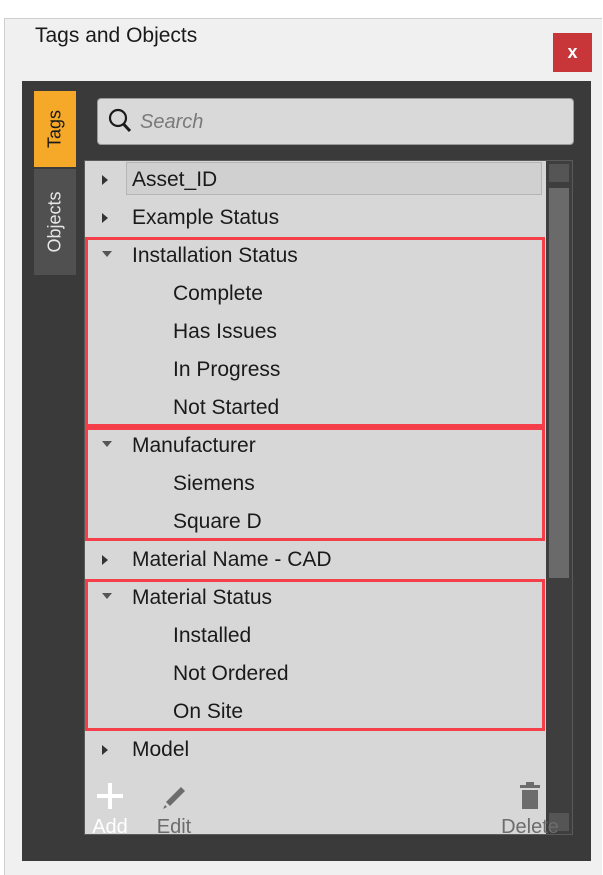 The height and width of the screenshot is (875, 603). What do you see at coordinates (315, 294) in the screenshot?
I see `tree-subitem-complete: Complete` at bounding box center [315, 294].